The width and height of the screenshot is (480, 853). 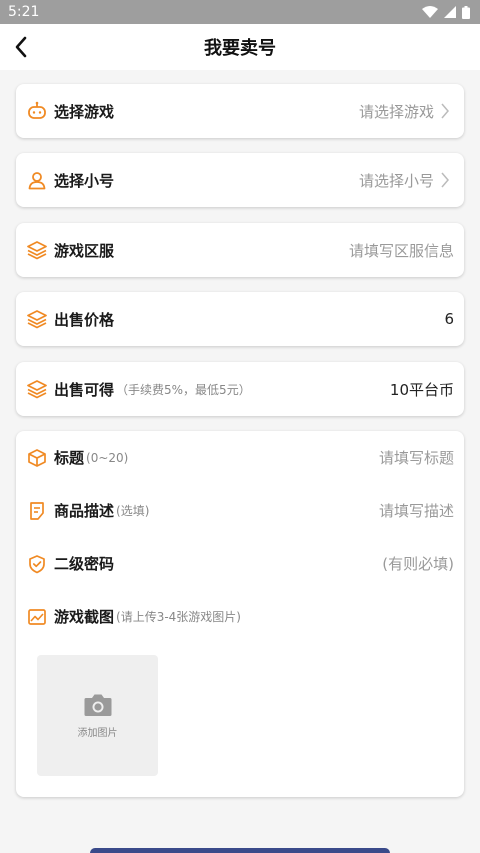 I want to click on game-server-row: 游戏区服 请填写区服信息, so click(x=240, y=250).